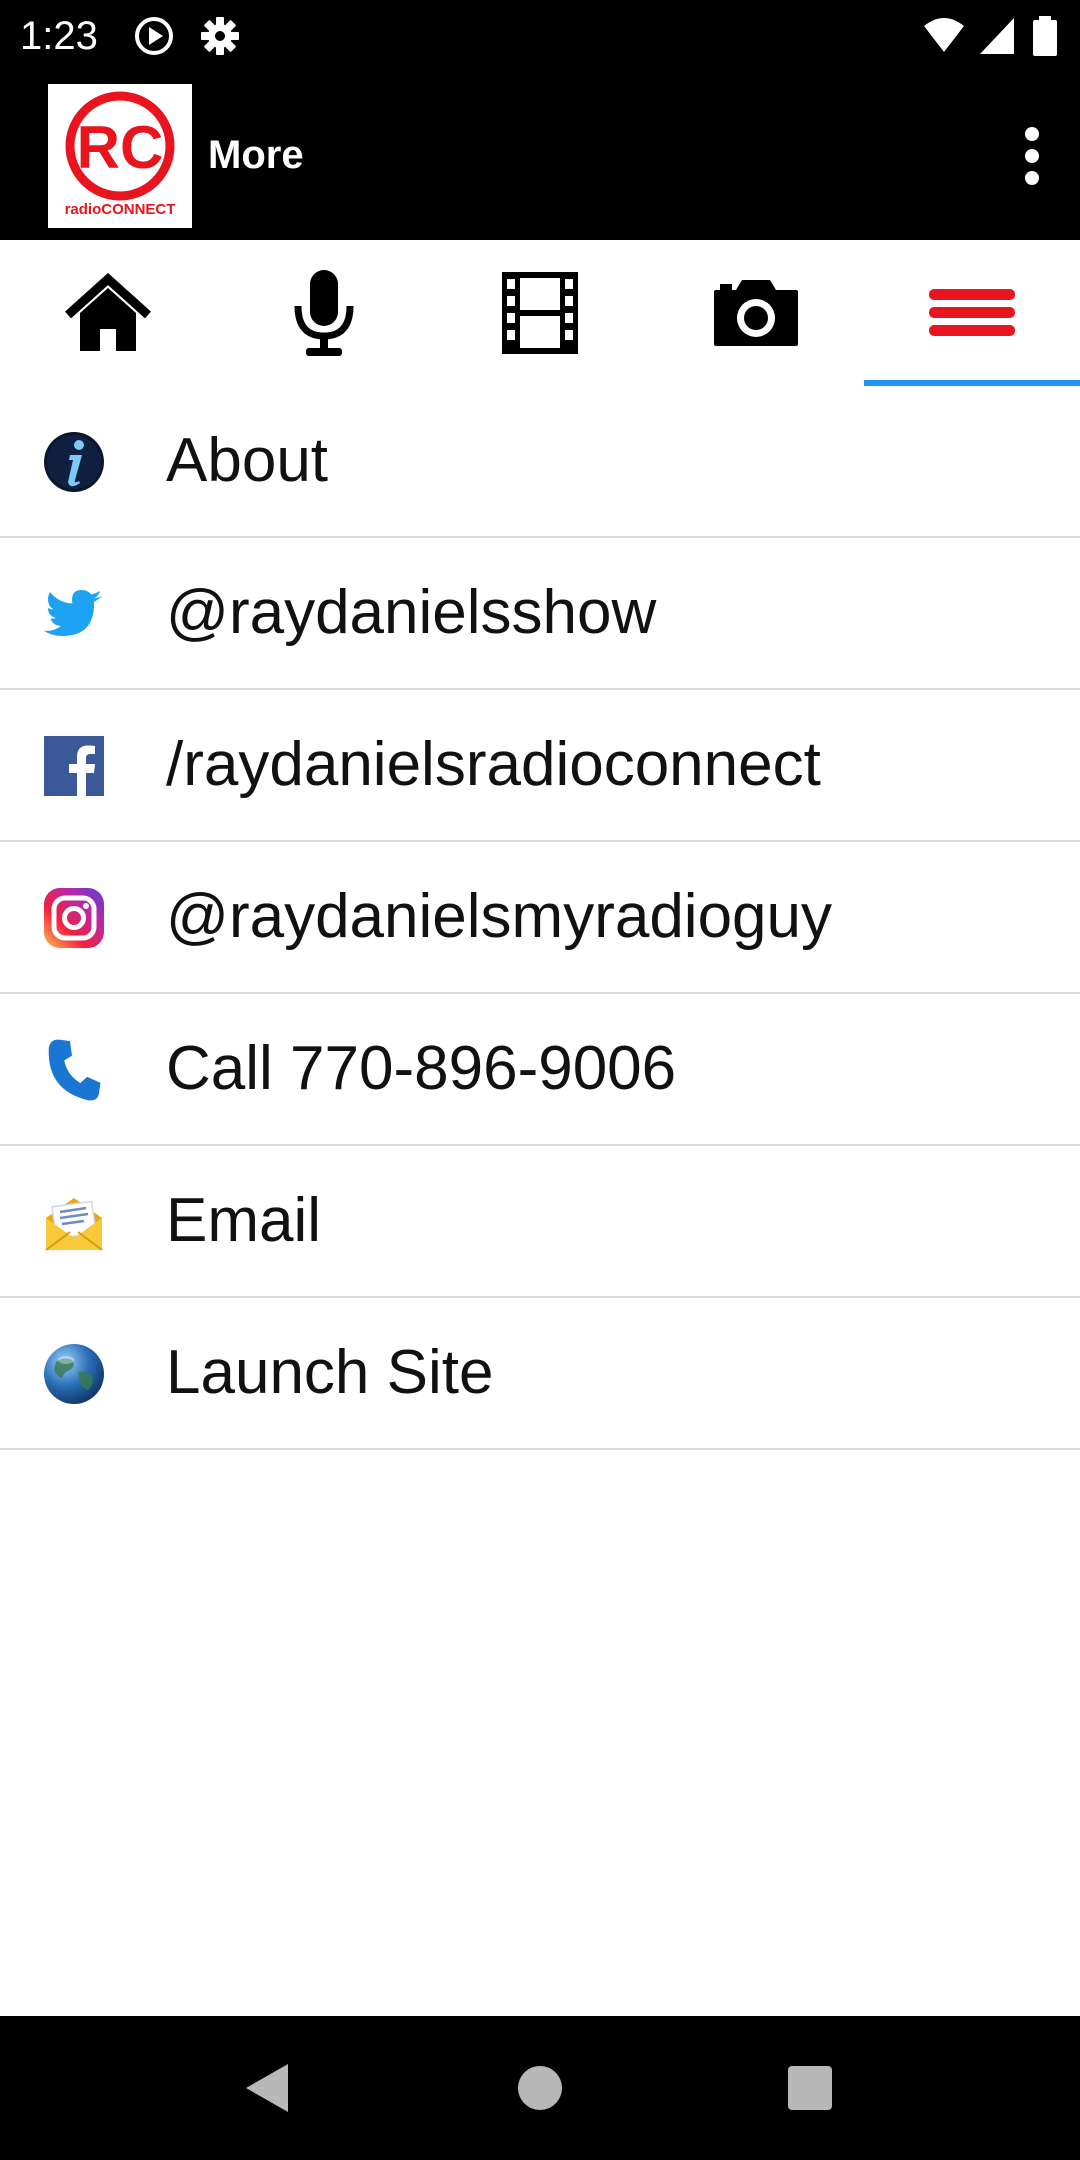 The height and width of the screenshot is (2160, 1080). I want to click on menu-item-launch-site: Launch Site, so click(540, 1374).